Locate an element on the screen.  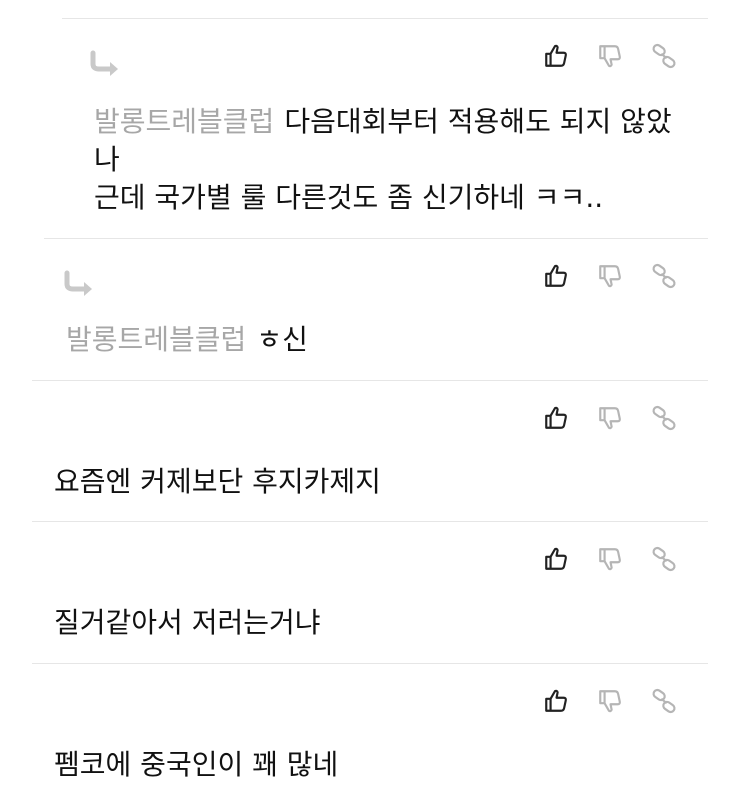
comment-text: 발롱트레블클럽 ㅎ신 is located at coordinates (376, 340).